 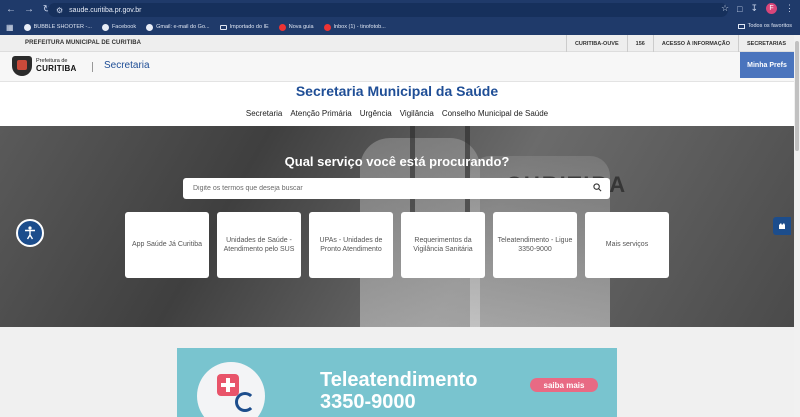 I want to click on bookmark-item: Nova guia, so click(x=296, y=27).